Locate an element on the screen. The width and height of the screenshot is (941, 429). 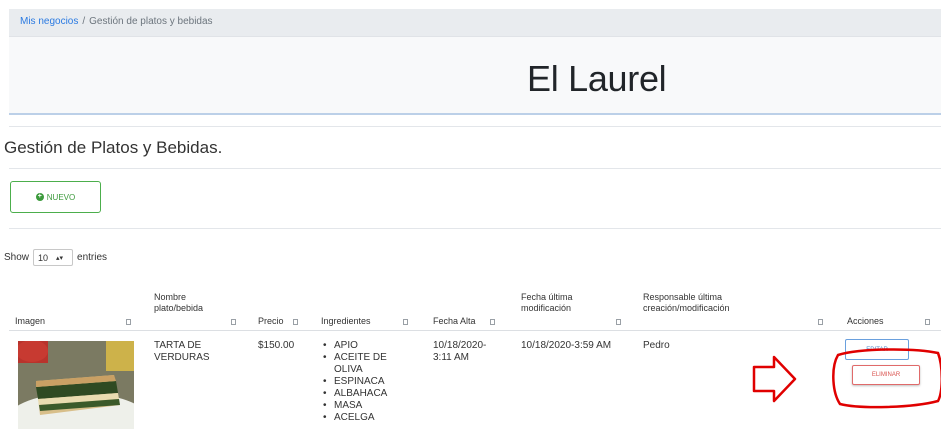
dish-name: TARTA DE VERDURAS is located at coordinates (182, 351).